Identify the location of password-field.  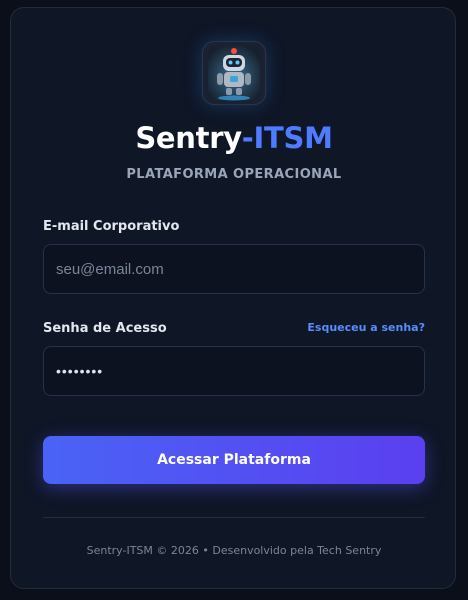
(234, 371).